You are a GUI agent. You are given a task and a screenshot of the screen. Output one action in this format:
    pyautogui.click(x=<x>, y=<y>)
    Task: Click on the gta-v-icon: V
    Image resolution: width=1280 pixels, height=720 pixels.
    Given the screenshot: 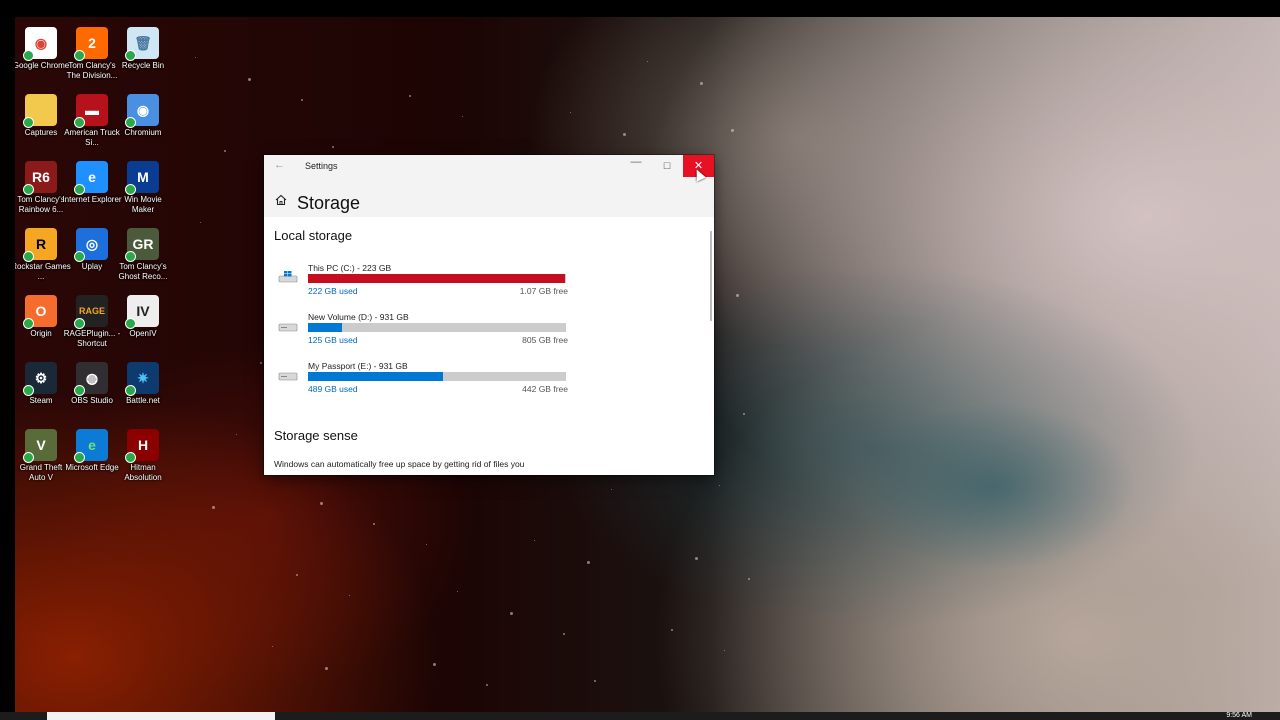 What is the action you would take?
    pyautogui.click(x=40, y=446)
    